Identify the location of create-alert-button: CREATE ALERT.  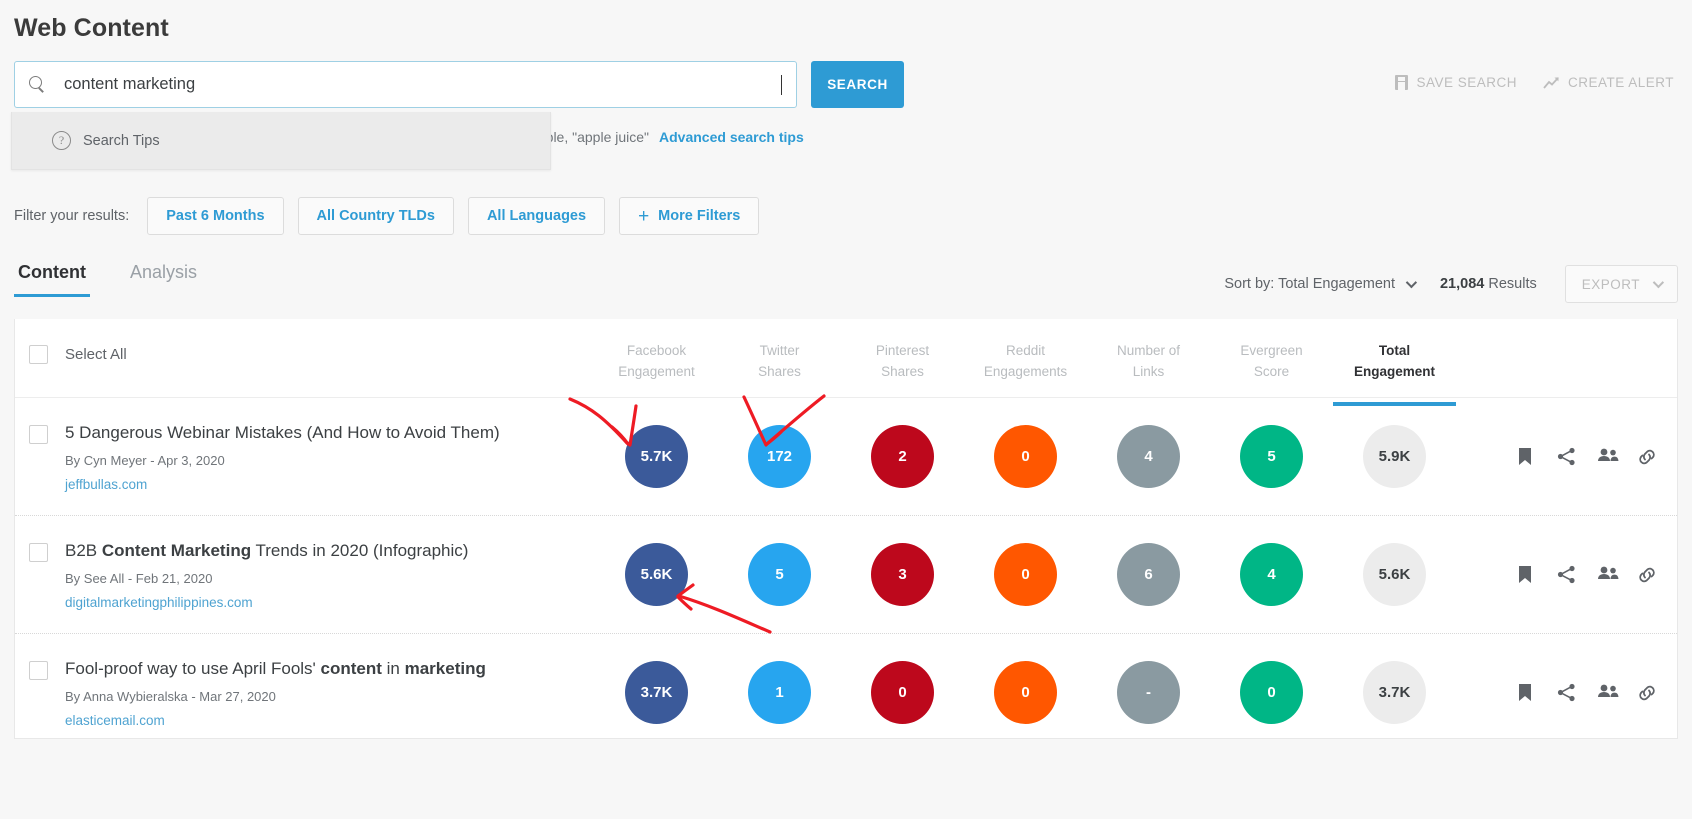
(1608, 82).